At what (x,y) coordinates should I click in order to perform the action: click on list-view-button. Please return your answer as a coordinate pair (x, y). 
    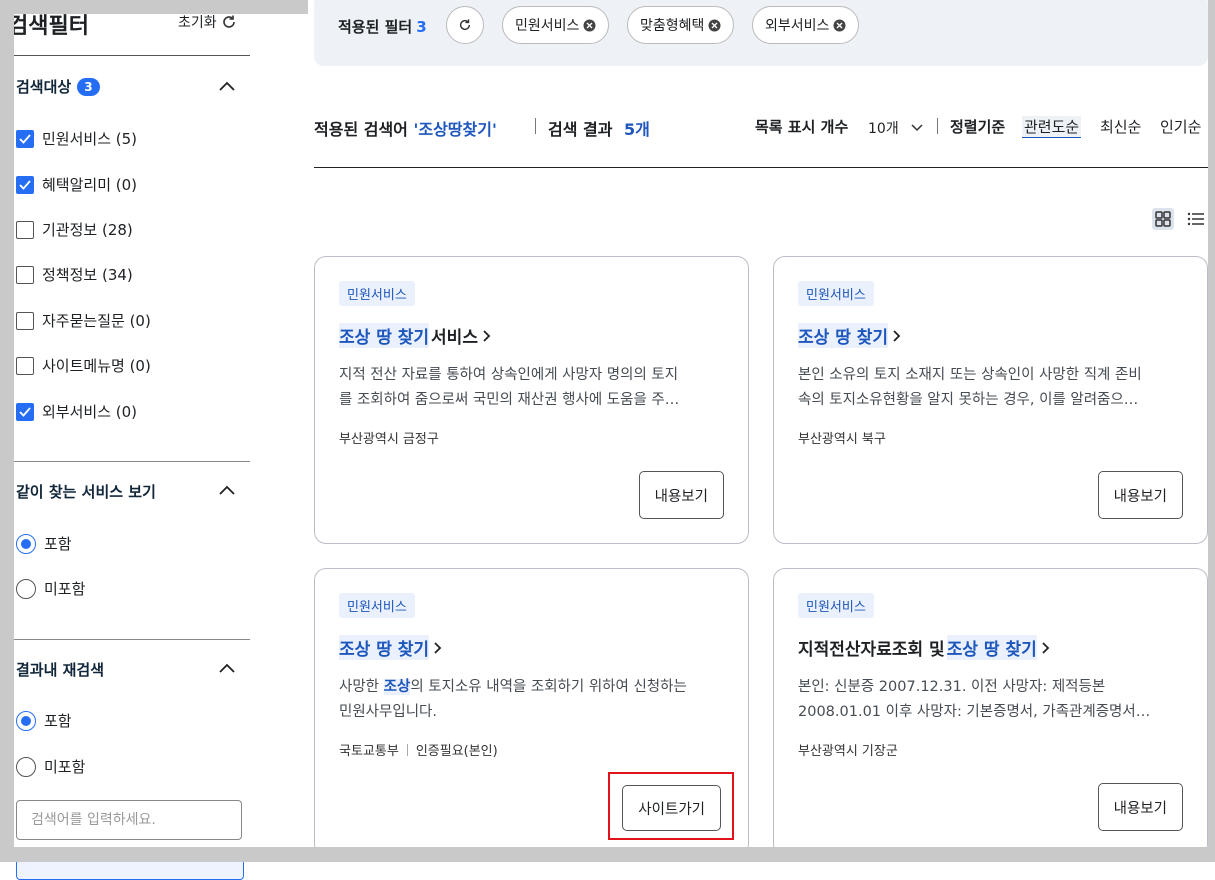
    Looking at the image, I should click on (1196, 219).